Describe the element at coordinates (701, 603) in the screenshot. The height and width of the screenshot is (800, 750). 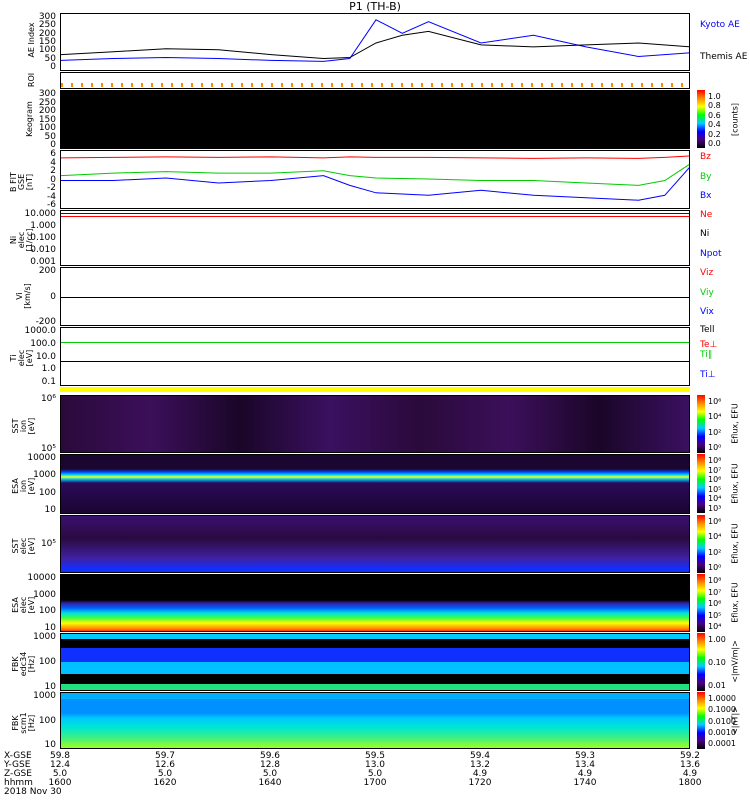
I see `esa-elec-colorbar` at that location.